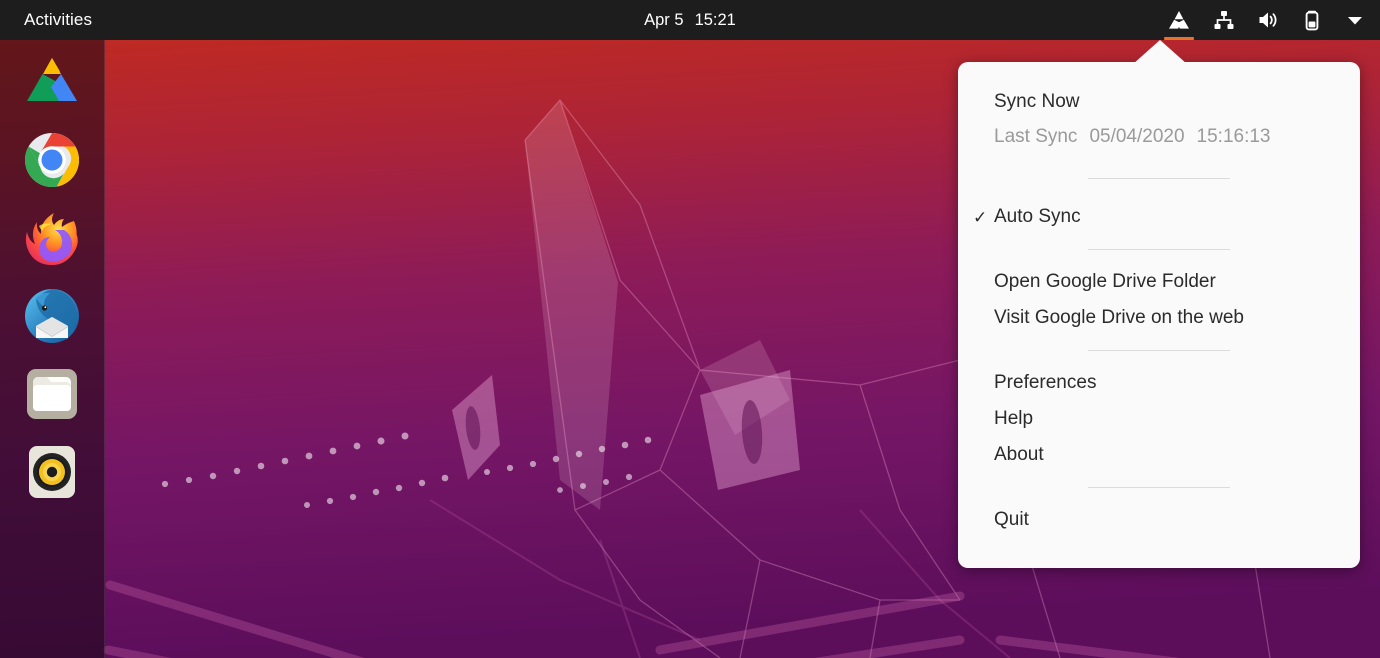 This screenshot has height=658, width=1380. What do you see at coordinates (664, 19) in the screenshot?
I see `clock-date: Apr 5` at bounding box center [664, 19].